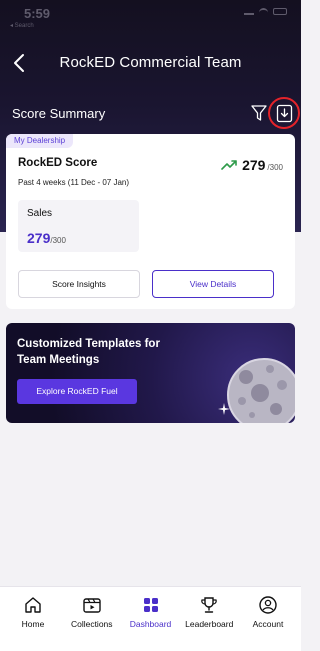  I want to click on explore-rocked-fuel-button: Explore RockED Fuel, so click(77, 391).